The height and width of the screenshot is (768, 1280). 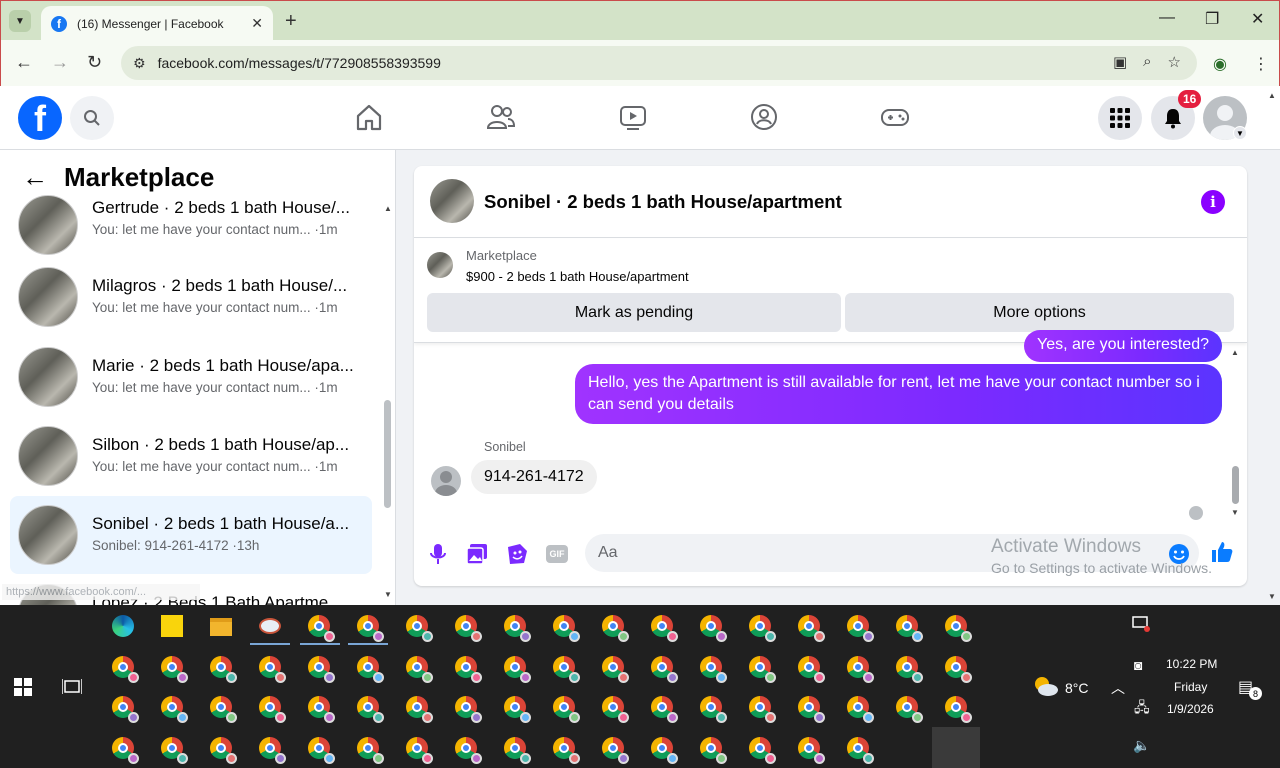 What do you see at coordinates (94, 62) in the screenshot?
I see `reload-button: ↻` at bounding box center [94, 62].